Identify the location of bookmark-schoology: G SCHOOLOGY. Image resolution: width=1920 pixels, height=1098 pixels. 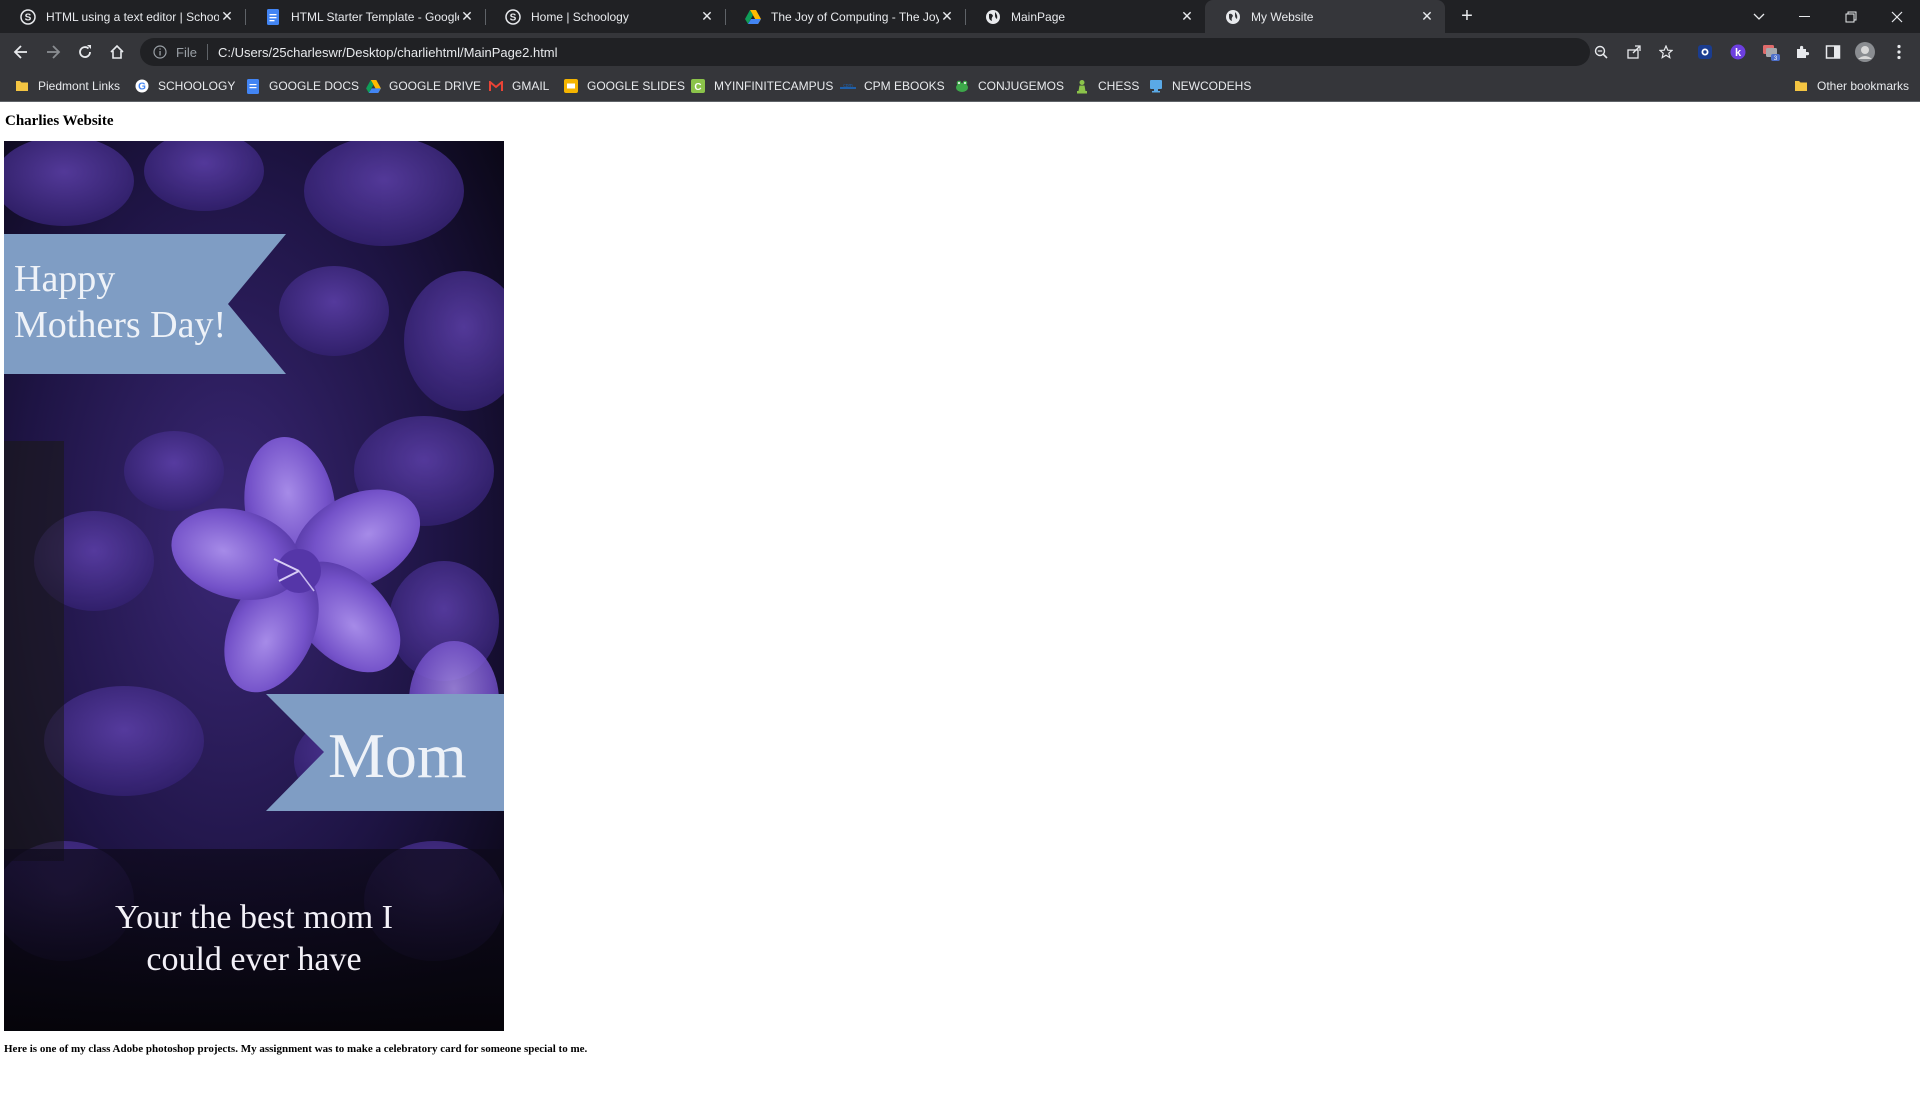
(184, 86).